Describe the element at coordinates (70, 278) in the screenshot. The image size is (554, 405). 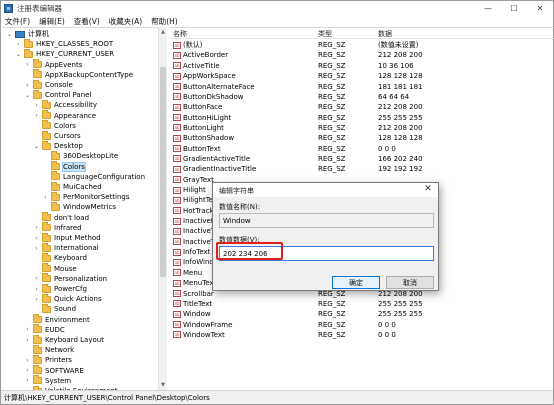
I see `tree-item: › Personalization` at that location.